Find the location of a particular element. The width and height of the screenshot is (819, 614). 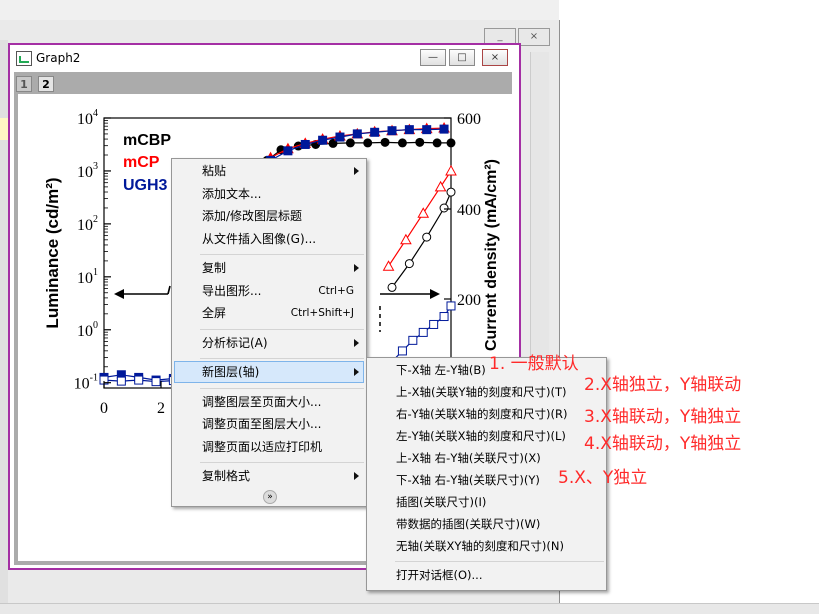

x-tick-label: 0 is located at coordinates (104, 408).